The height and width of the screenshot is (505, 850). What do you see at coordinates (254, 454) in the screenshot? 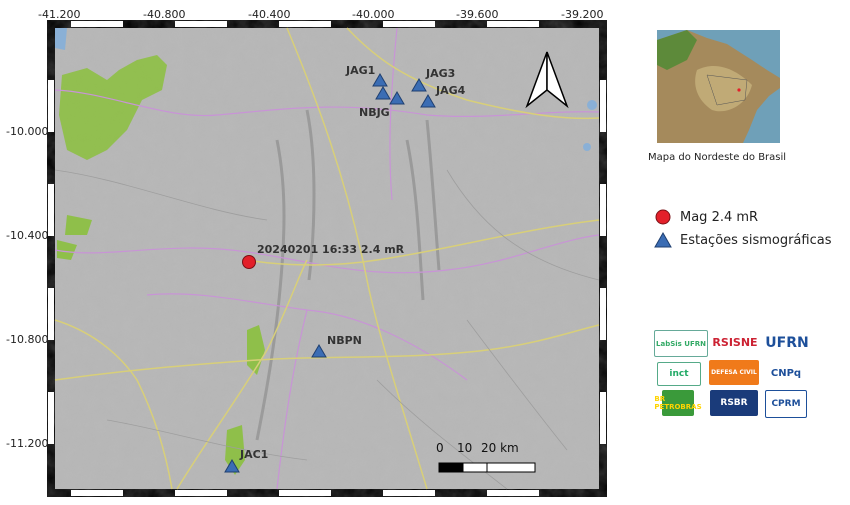
I see `station-label: JAC1` at bounding box center [254, 454].